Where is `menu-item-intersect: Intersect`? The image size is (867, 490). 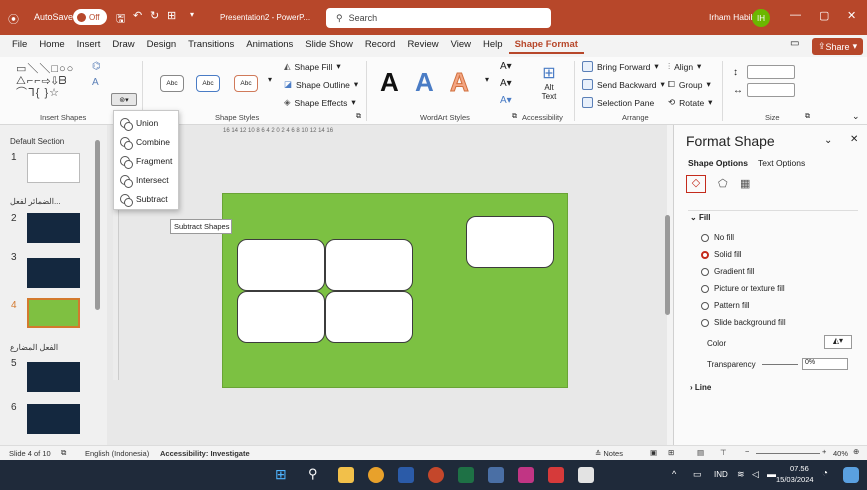
menu-item-intersect: Intersect is located at coordinates (144, 181).